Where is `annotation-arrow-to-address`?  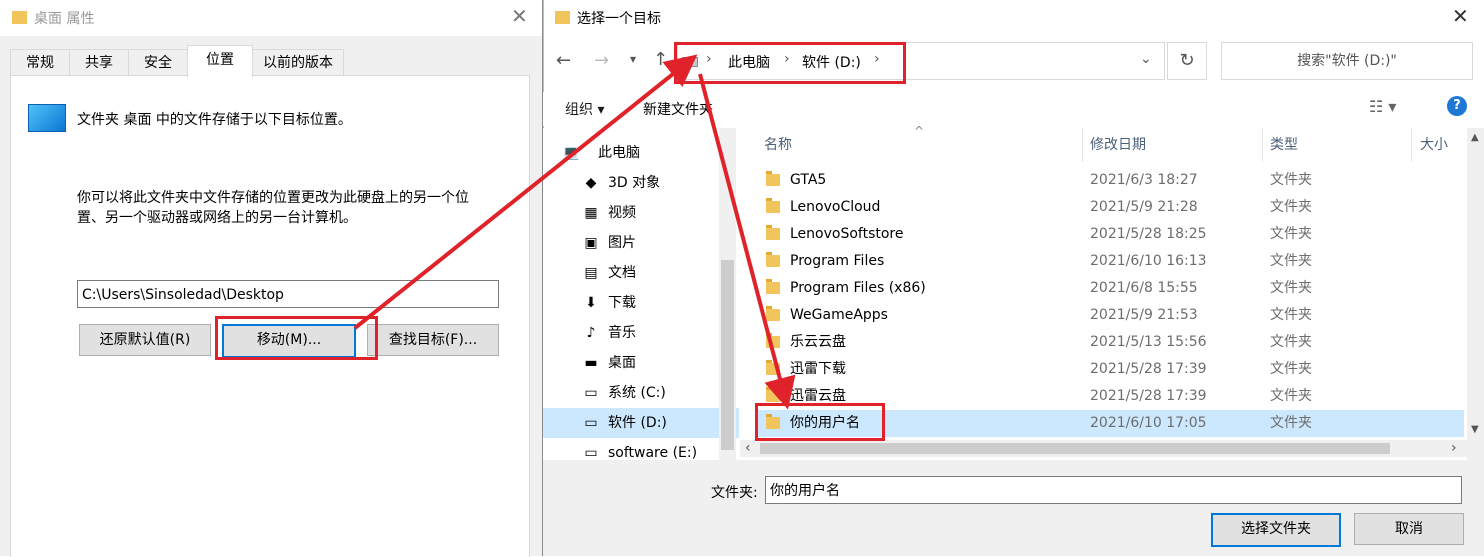
annotation-arrow-to-address is located at coordinates (525, 192).